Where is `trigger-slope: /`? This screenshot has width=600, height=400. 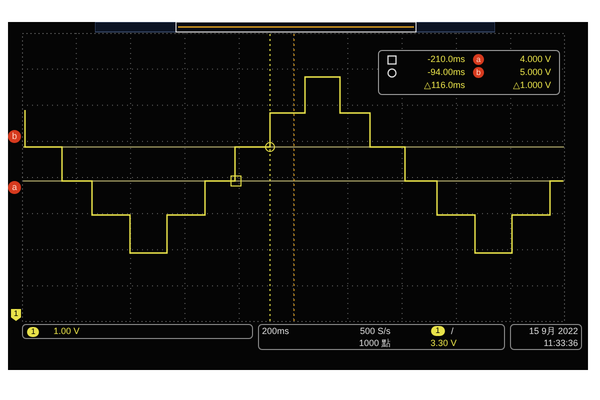
trigger-slope: / is located at coordinates (452, 331).